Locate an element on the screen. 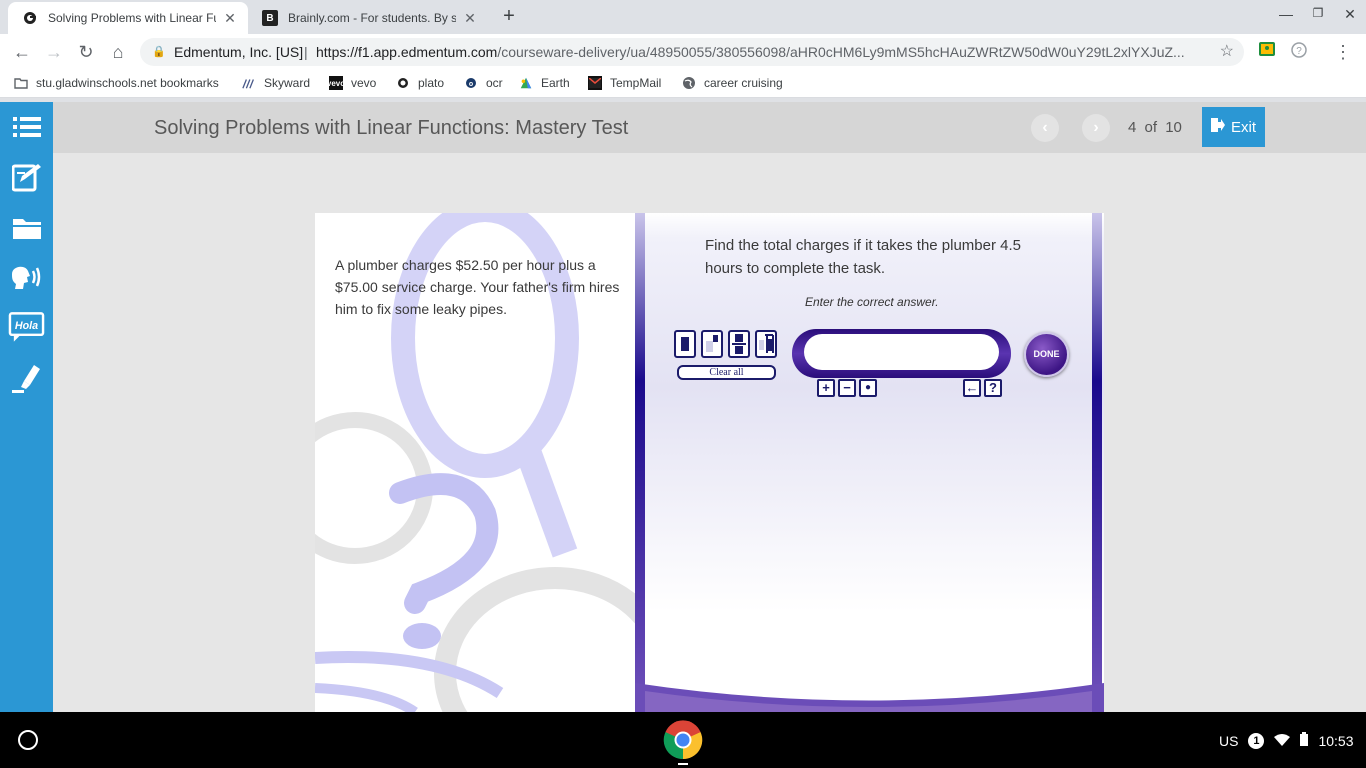 The height and width of the screenshot is (768, 1366). answer-input is located at coordinates (901, 352).